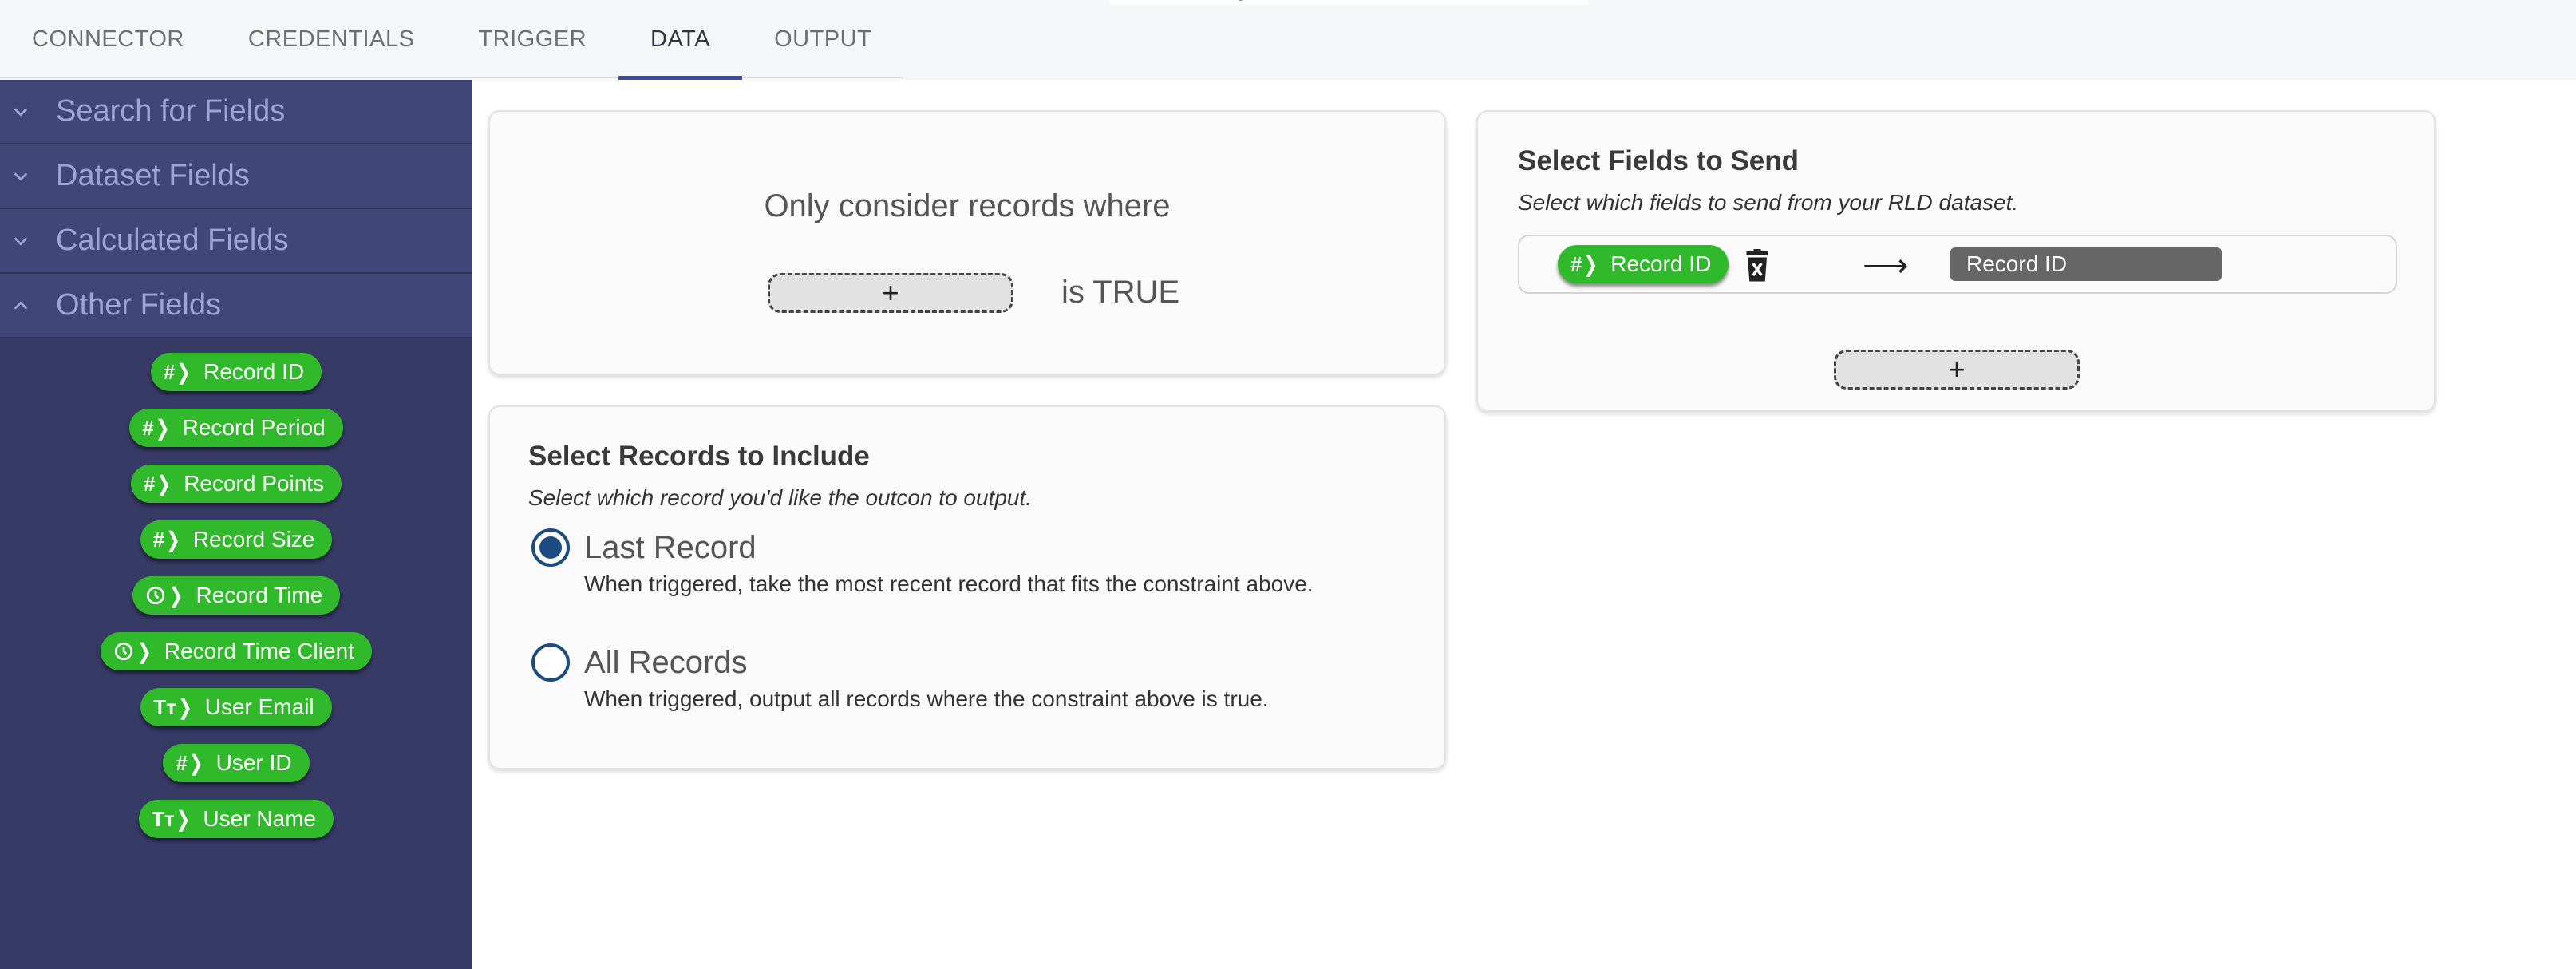 This screenshot has height=969, width=2576. I want to click on tab-data: DATA, so click(680, 40).